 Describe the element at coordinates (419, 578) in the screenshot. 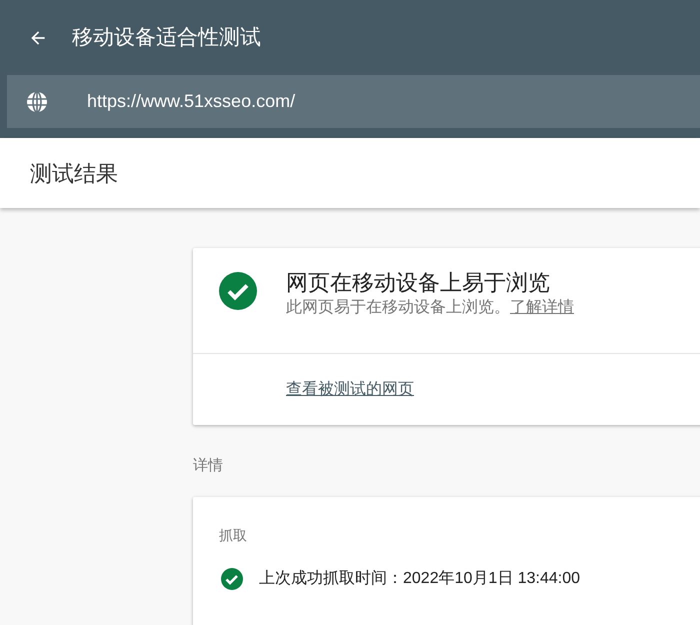

I see `crawl-time-text: 上次成功抓取时间：2022年10月1日 13:44:00` at that location.